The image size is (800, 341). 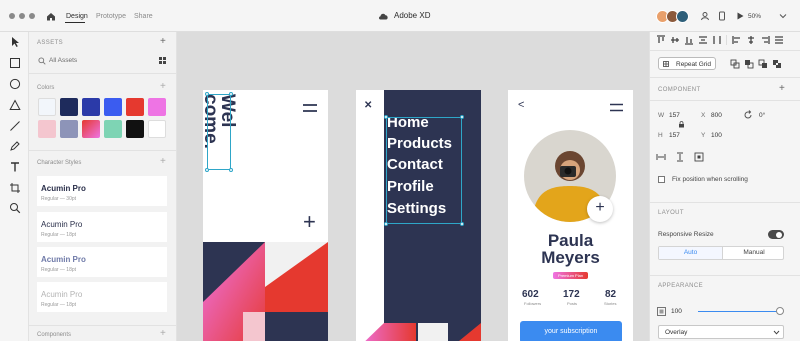 I want to click on zoom-level: 50%, so click(x=754, y=16).